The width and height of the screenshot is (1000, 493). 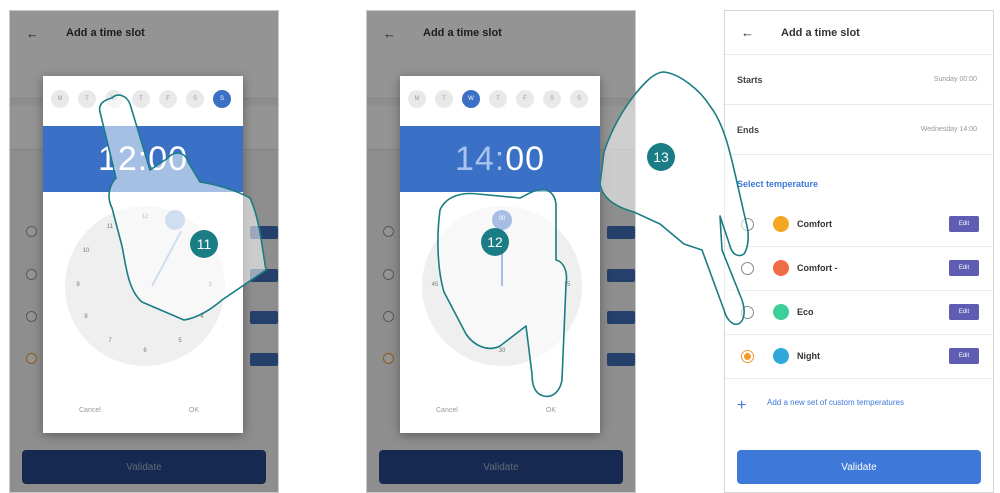 I want to click on clock-number: 30, so click(x=502, y=351).